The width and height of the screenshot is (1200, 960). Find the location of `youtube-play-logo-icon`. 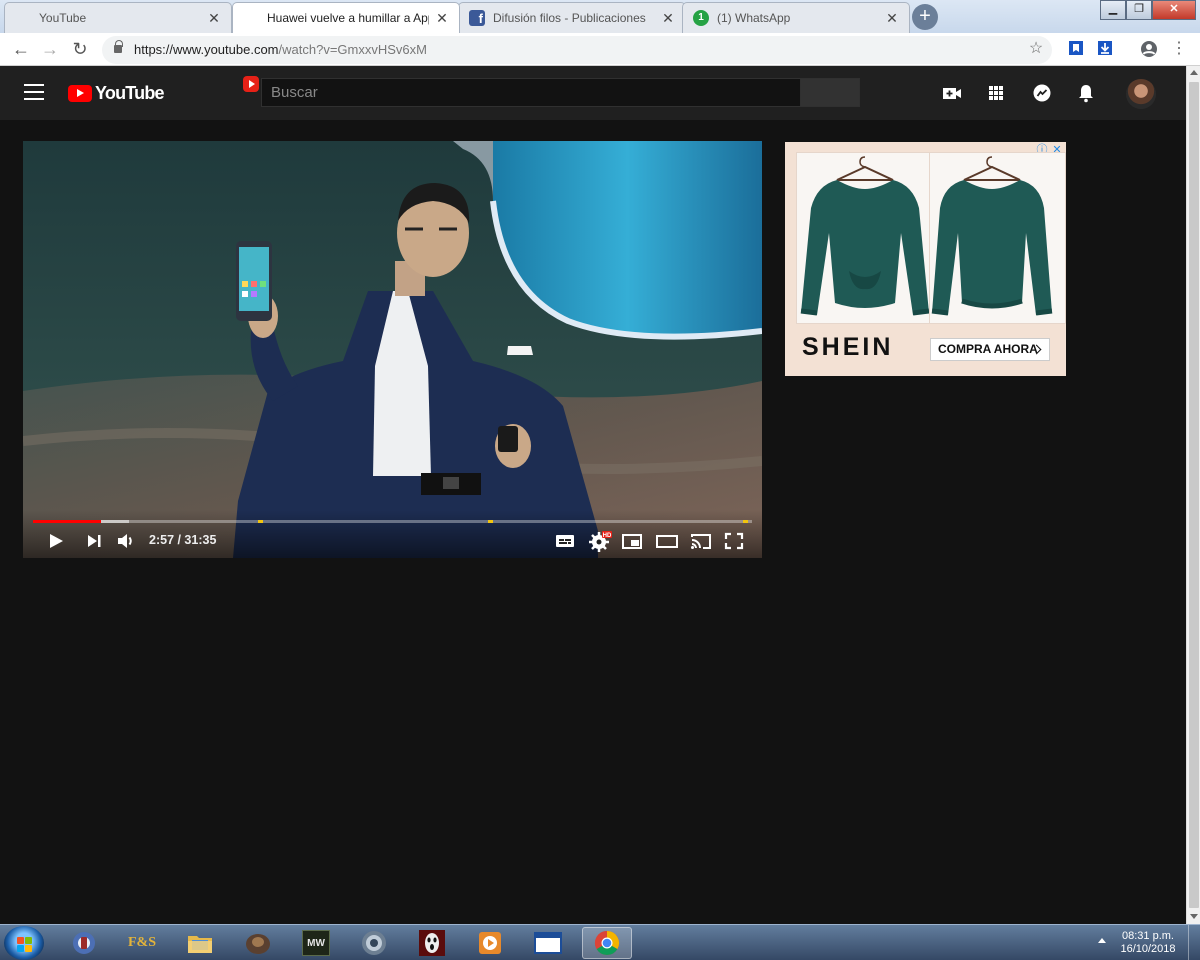

youtube-play-logo-icon is located at coordinates (80, 93).